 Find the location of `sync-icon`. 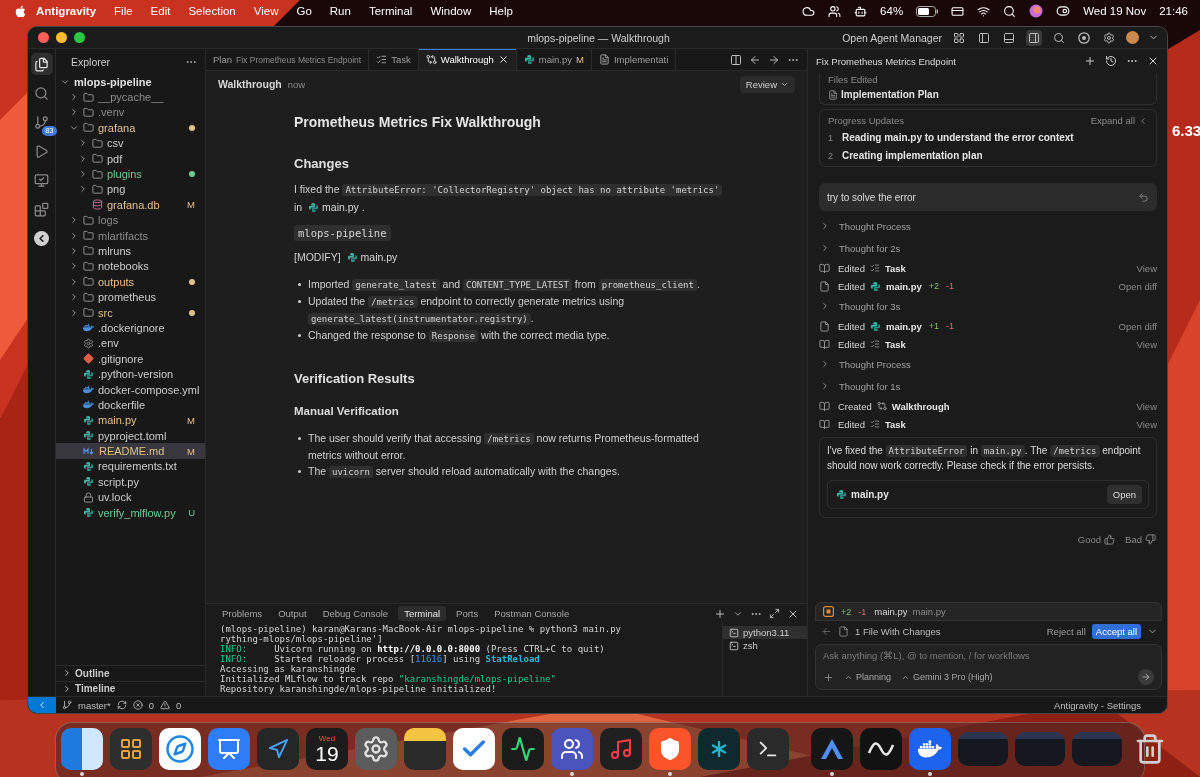

sync-icon is located at coordinates (121, 705).